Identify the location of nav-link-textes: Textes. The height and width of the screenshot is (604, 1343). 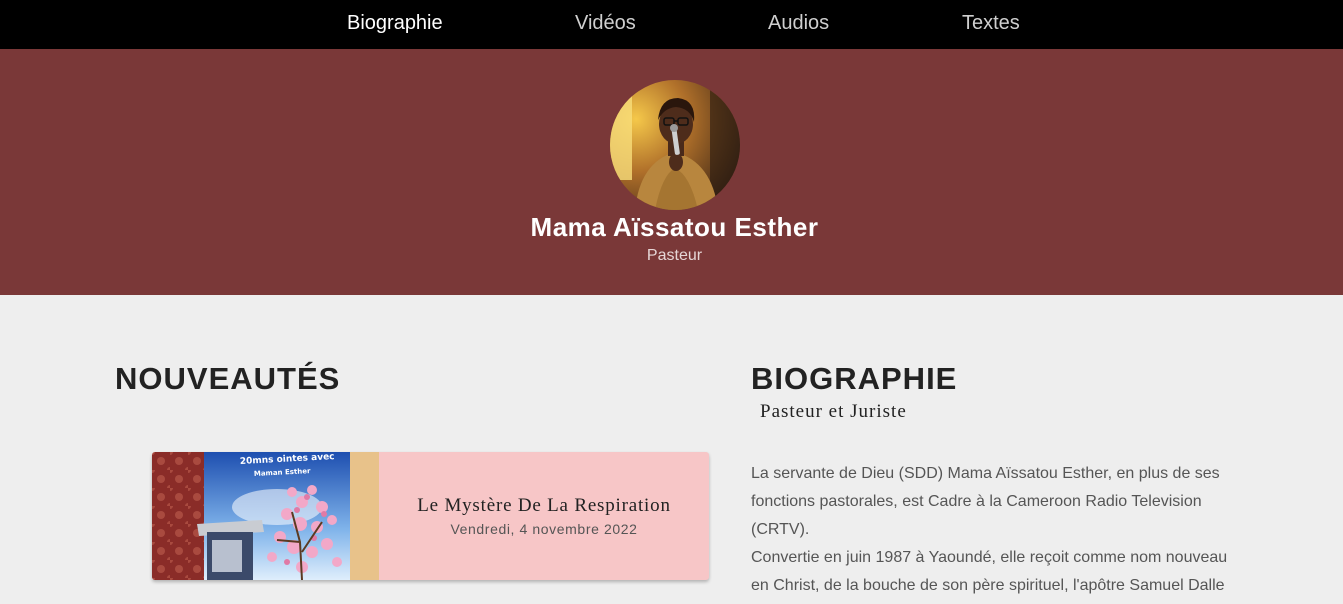
(991, 23).